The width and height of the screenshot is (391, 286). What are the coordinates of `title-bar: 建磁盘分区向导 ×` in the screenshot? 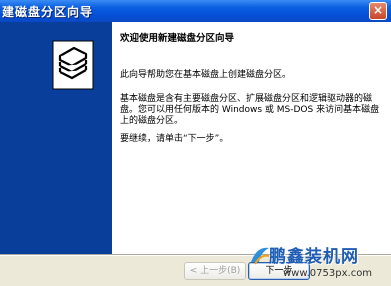 It's located at (195, 11).